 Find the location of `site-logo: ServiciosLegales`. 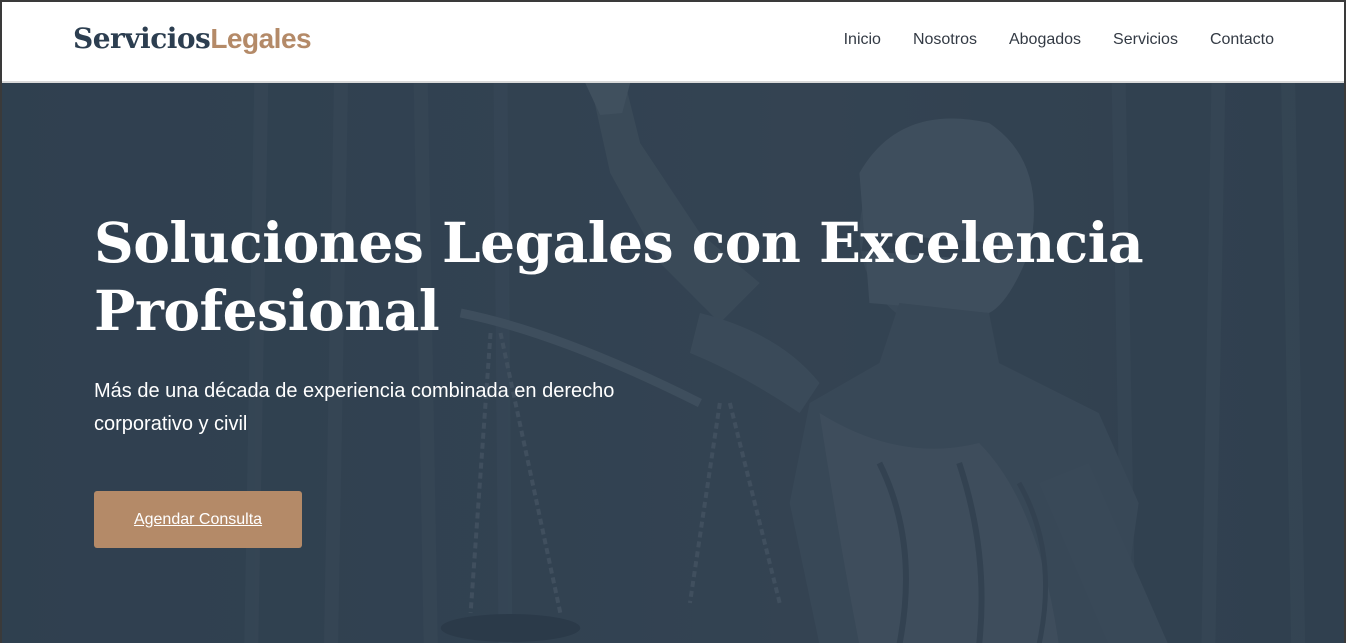

site-logo: ServiciosLegales is located at coordinates (192, 38).